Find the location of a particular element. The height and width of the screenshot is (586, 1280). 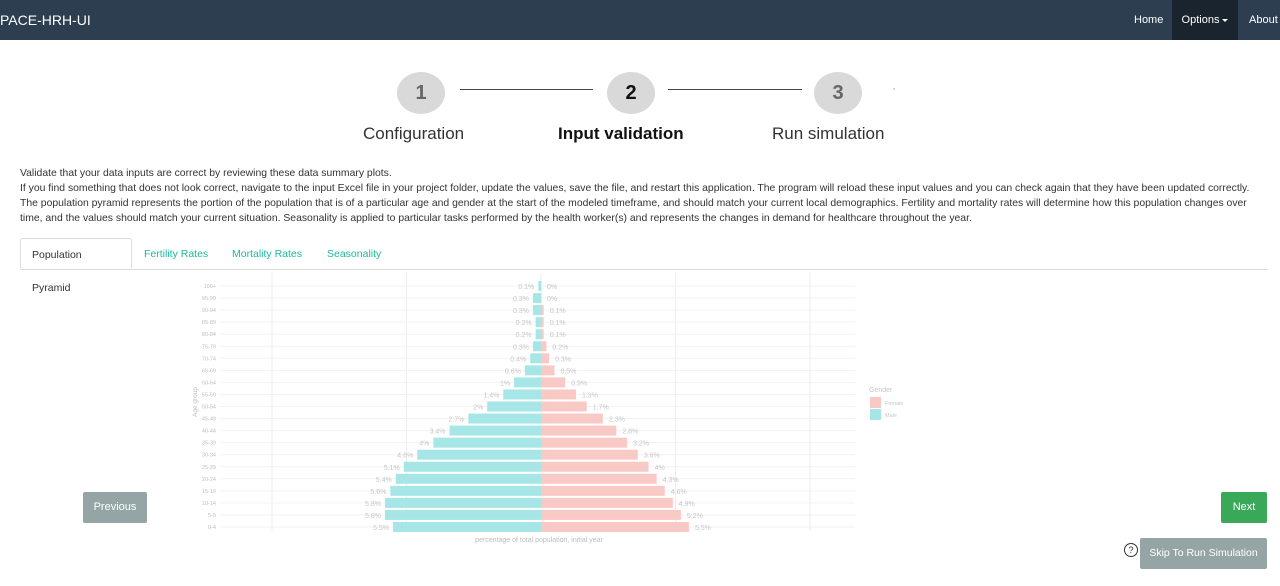

male-data-label: 2.7% is located at coordinates (456, 420).